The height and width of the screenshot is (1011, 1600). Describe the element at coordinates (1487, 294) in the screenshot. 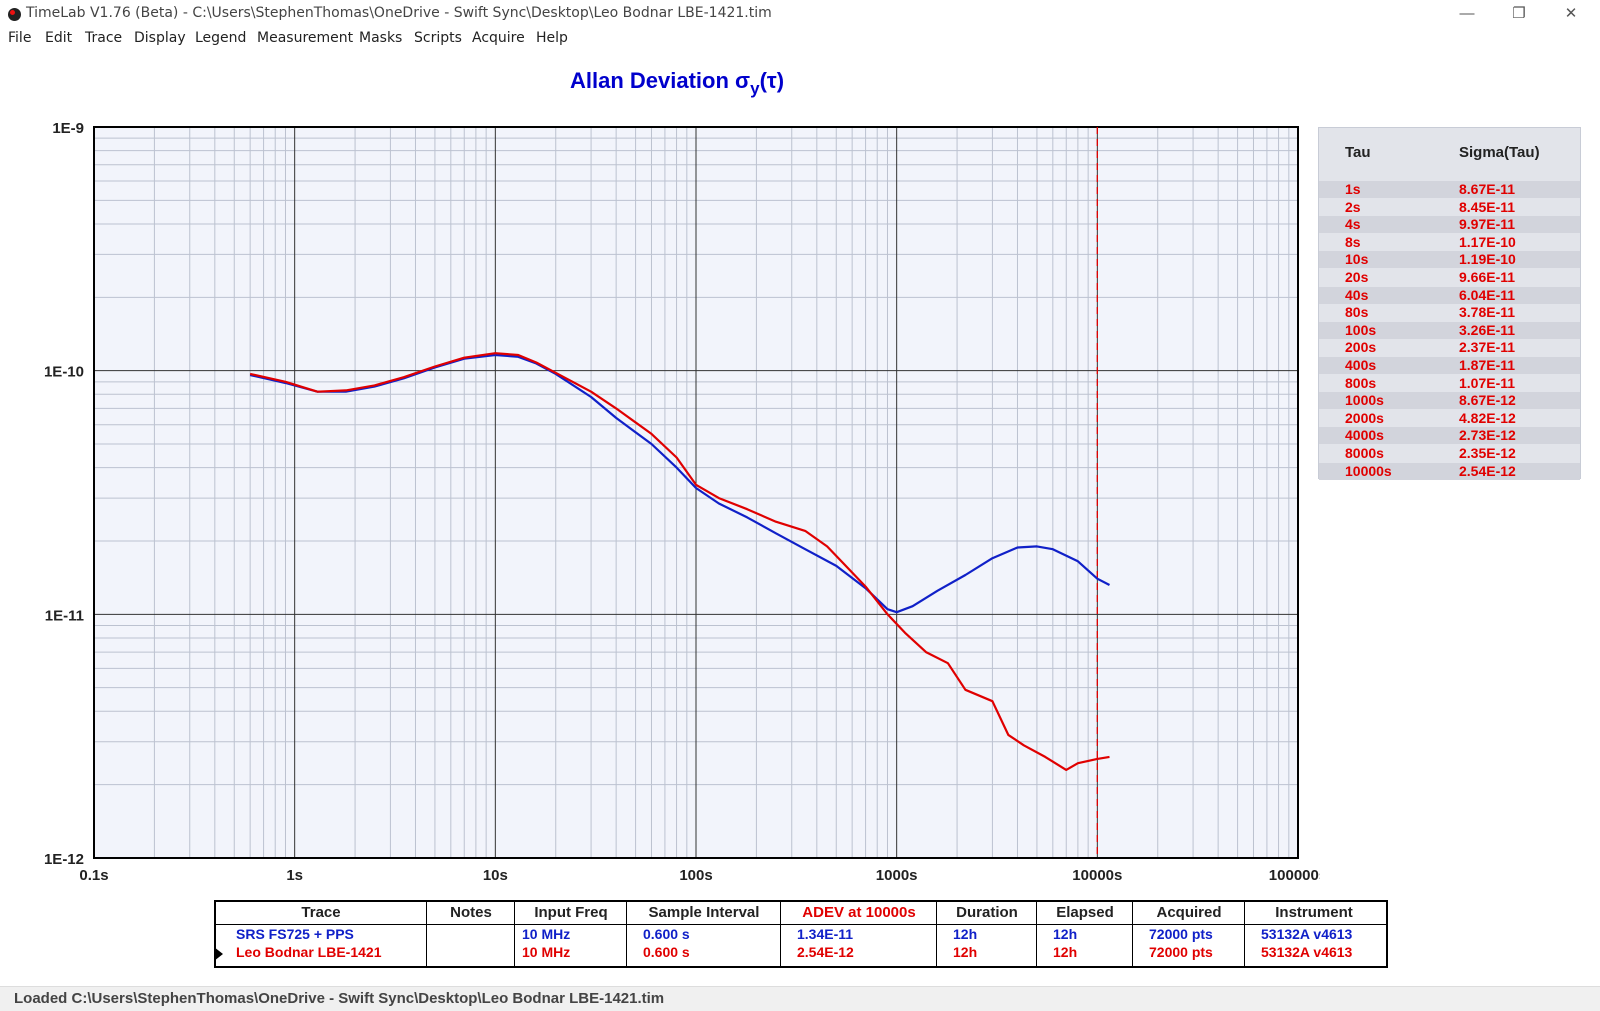

I see `sigma-value: 6.04E-11` at that location.